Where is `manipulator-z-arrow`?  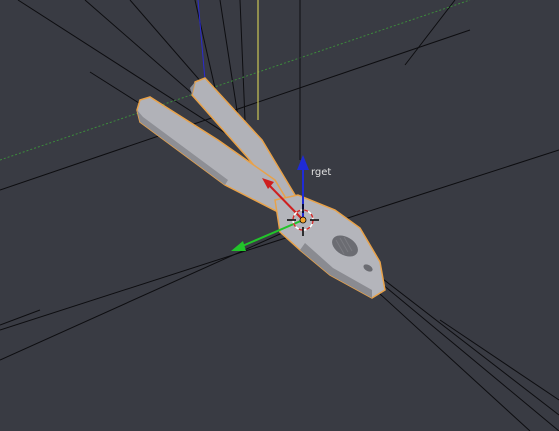 manipulator-z-arrow is located at coordinates (303, 162).